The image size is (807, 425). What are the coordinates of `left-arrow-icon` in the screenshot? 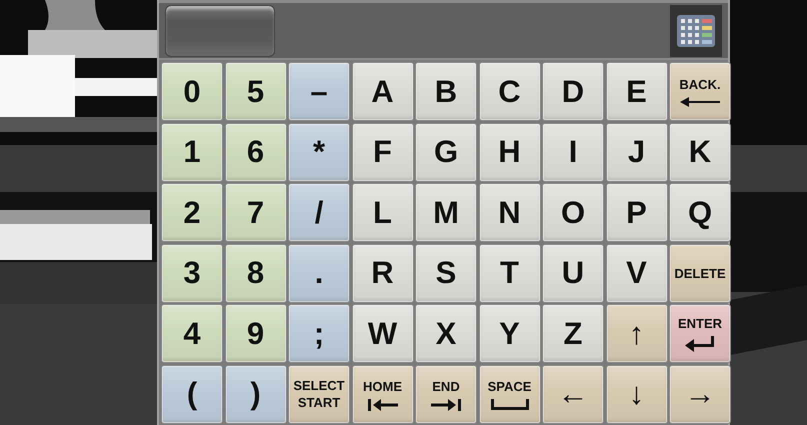 It's located at (700, 102).